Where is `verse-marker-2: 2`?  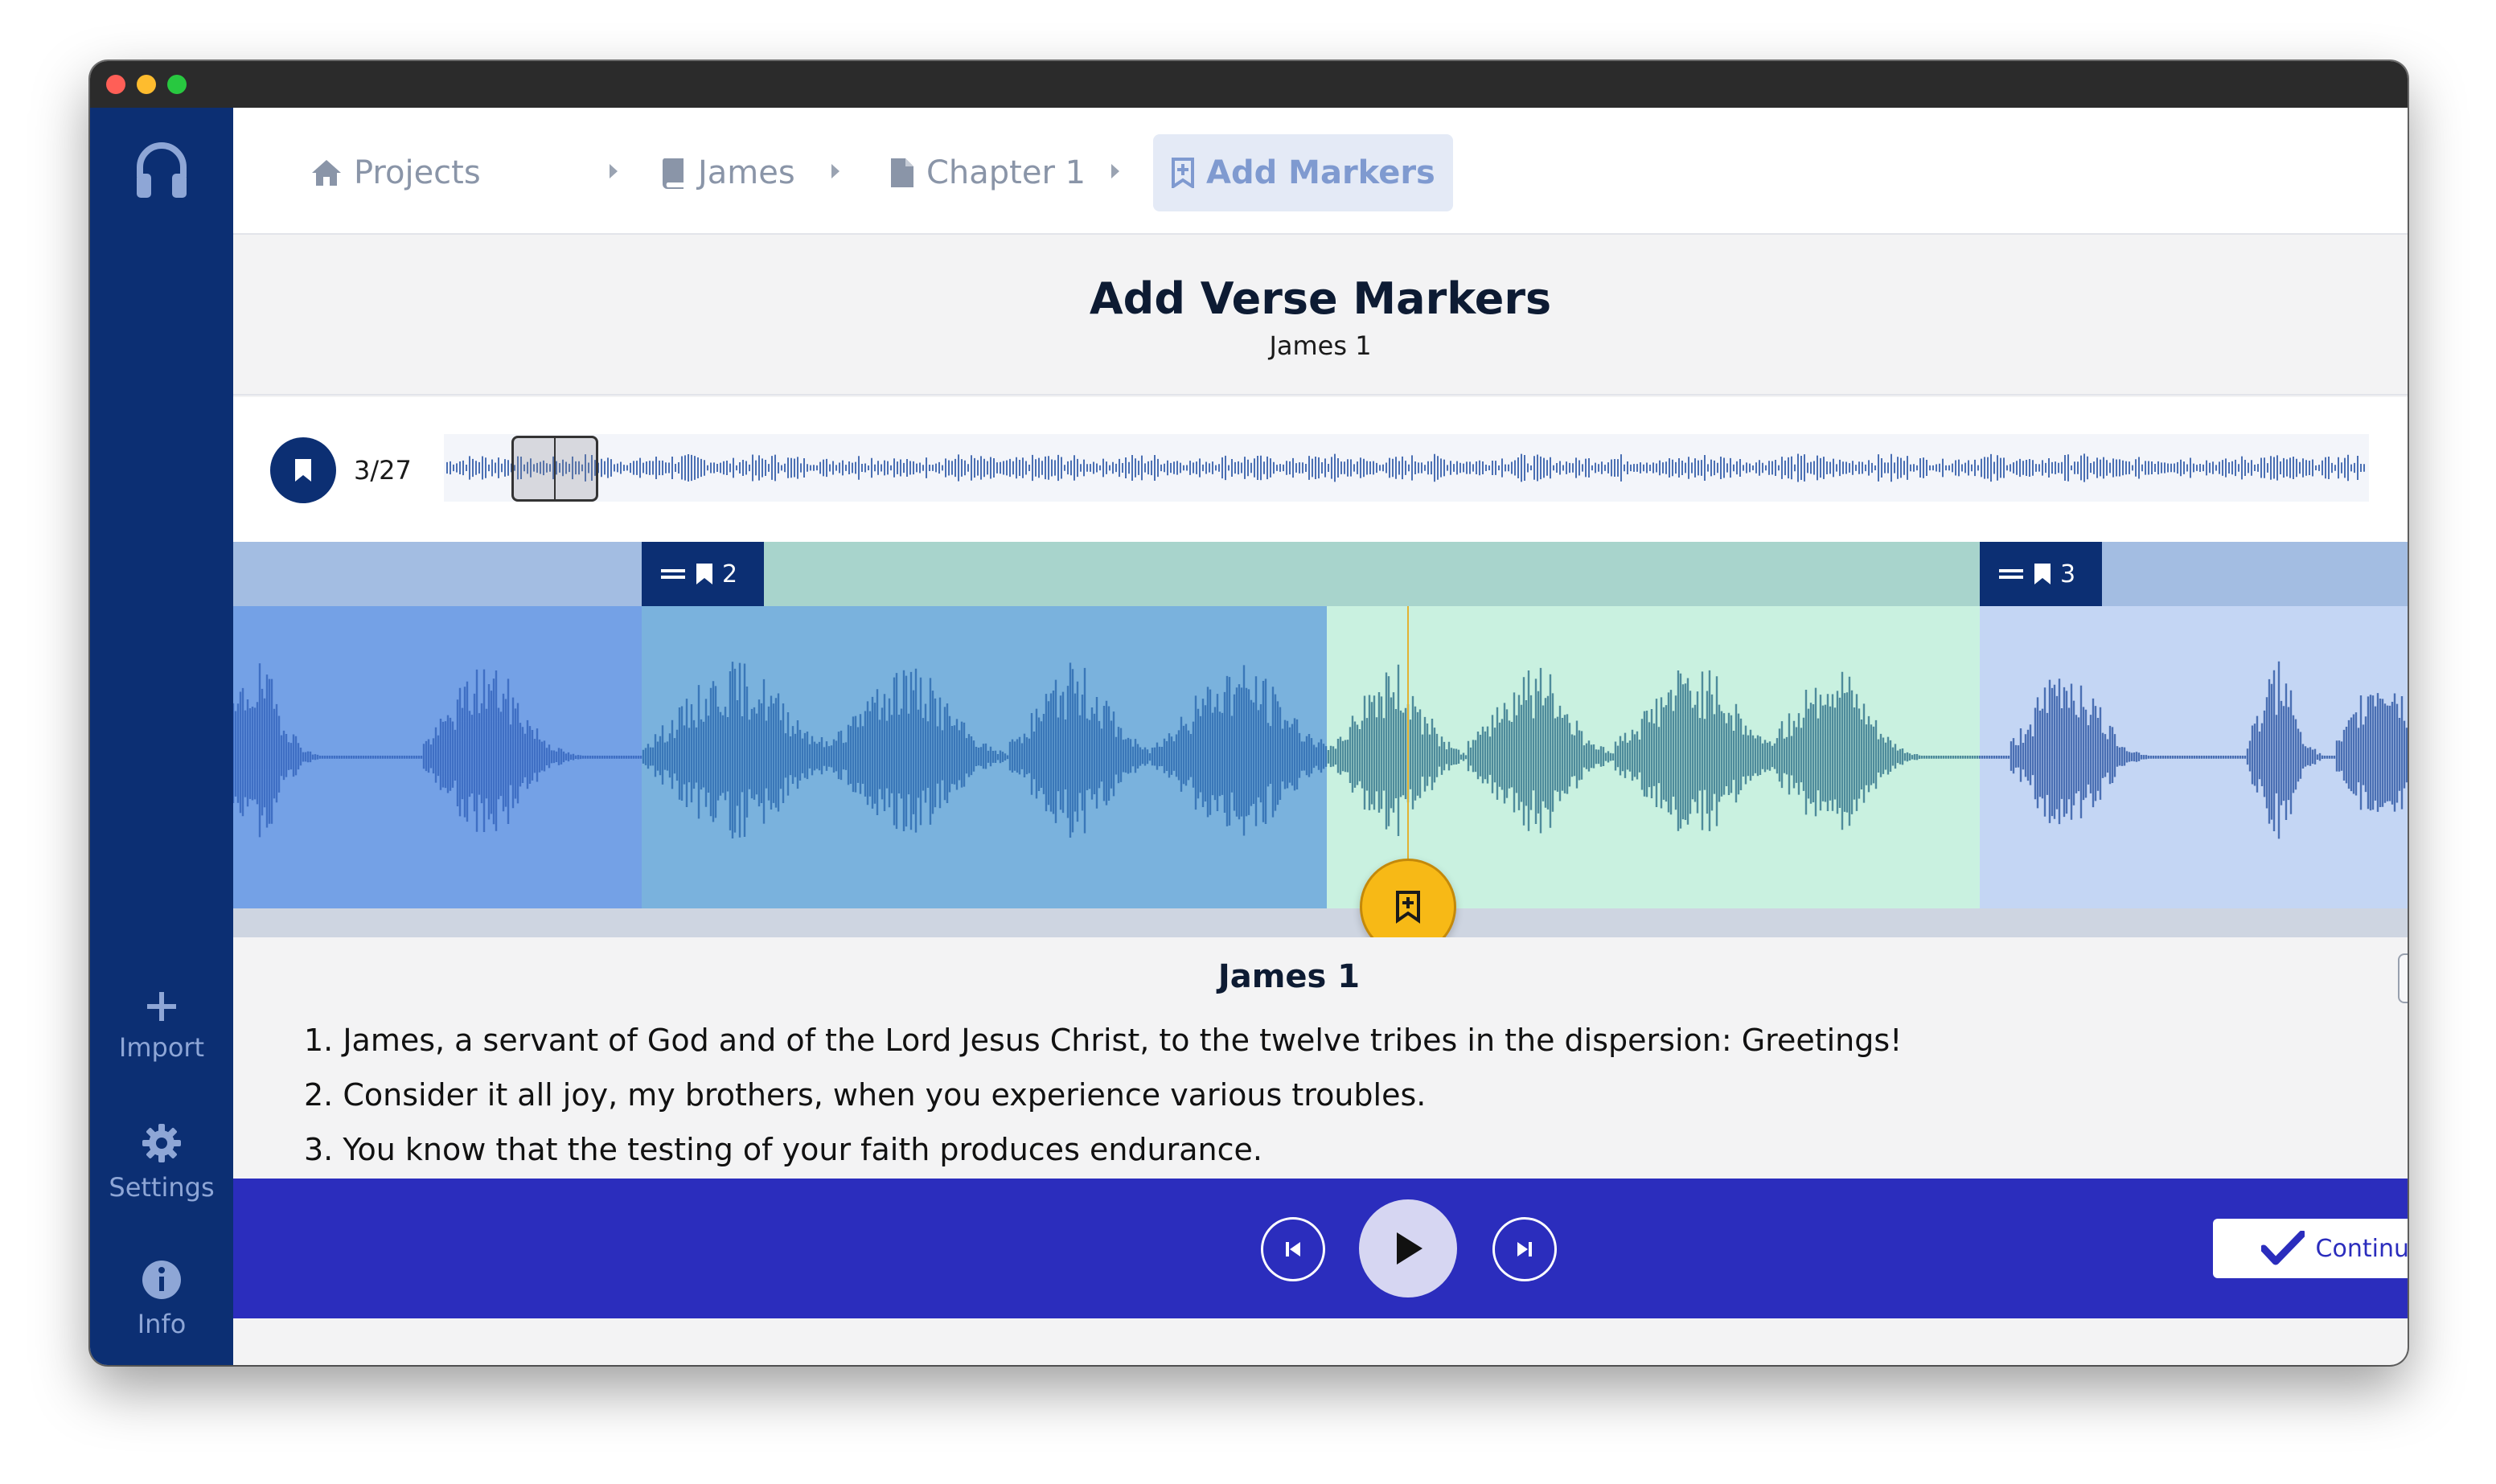
verse-marker-2: 2 is located at coordinates (703, 574).